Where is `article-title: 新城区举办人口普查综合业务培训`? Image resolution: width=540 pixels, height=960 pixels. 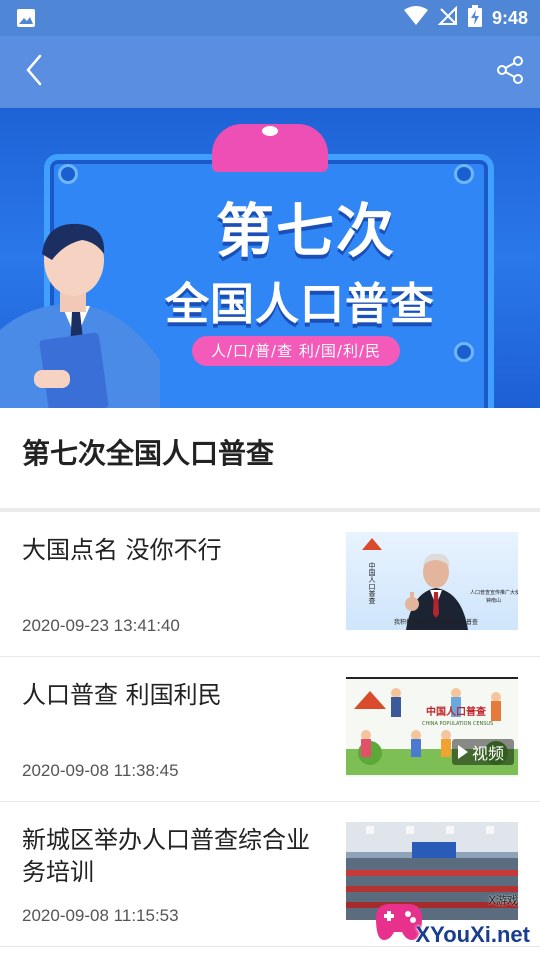
article-title: 新城区举办人口普查综合业务培训 is located at coordinates (166, 856).